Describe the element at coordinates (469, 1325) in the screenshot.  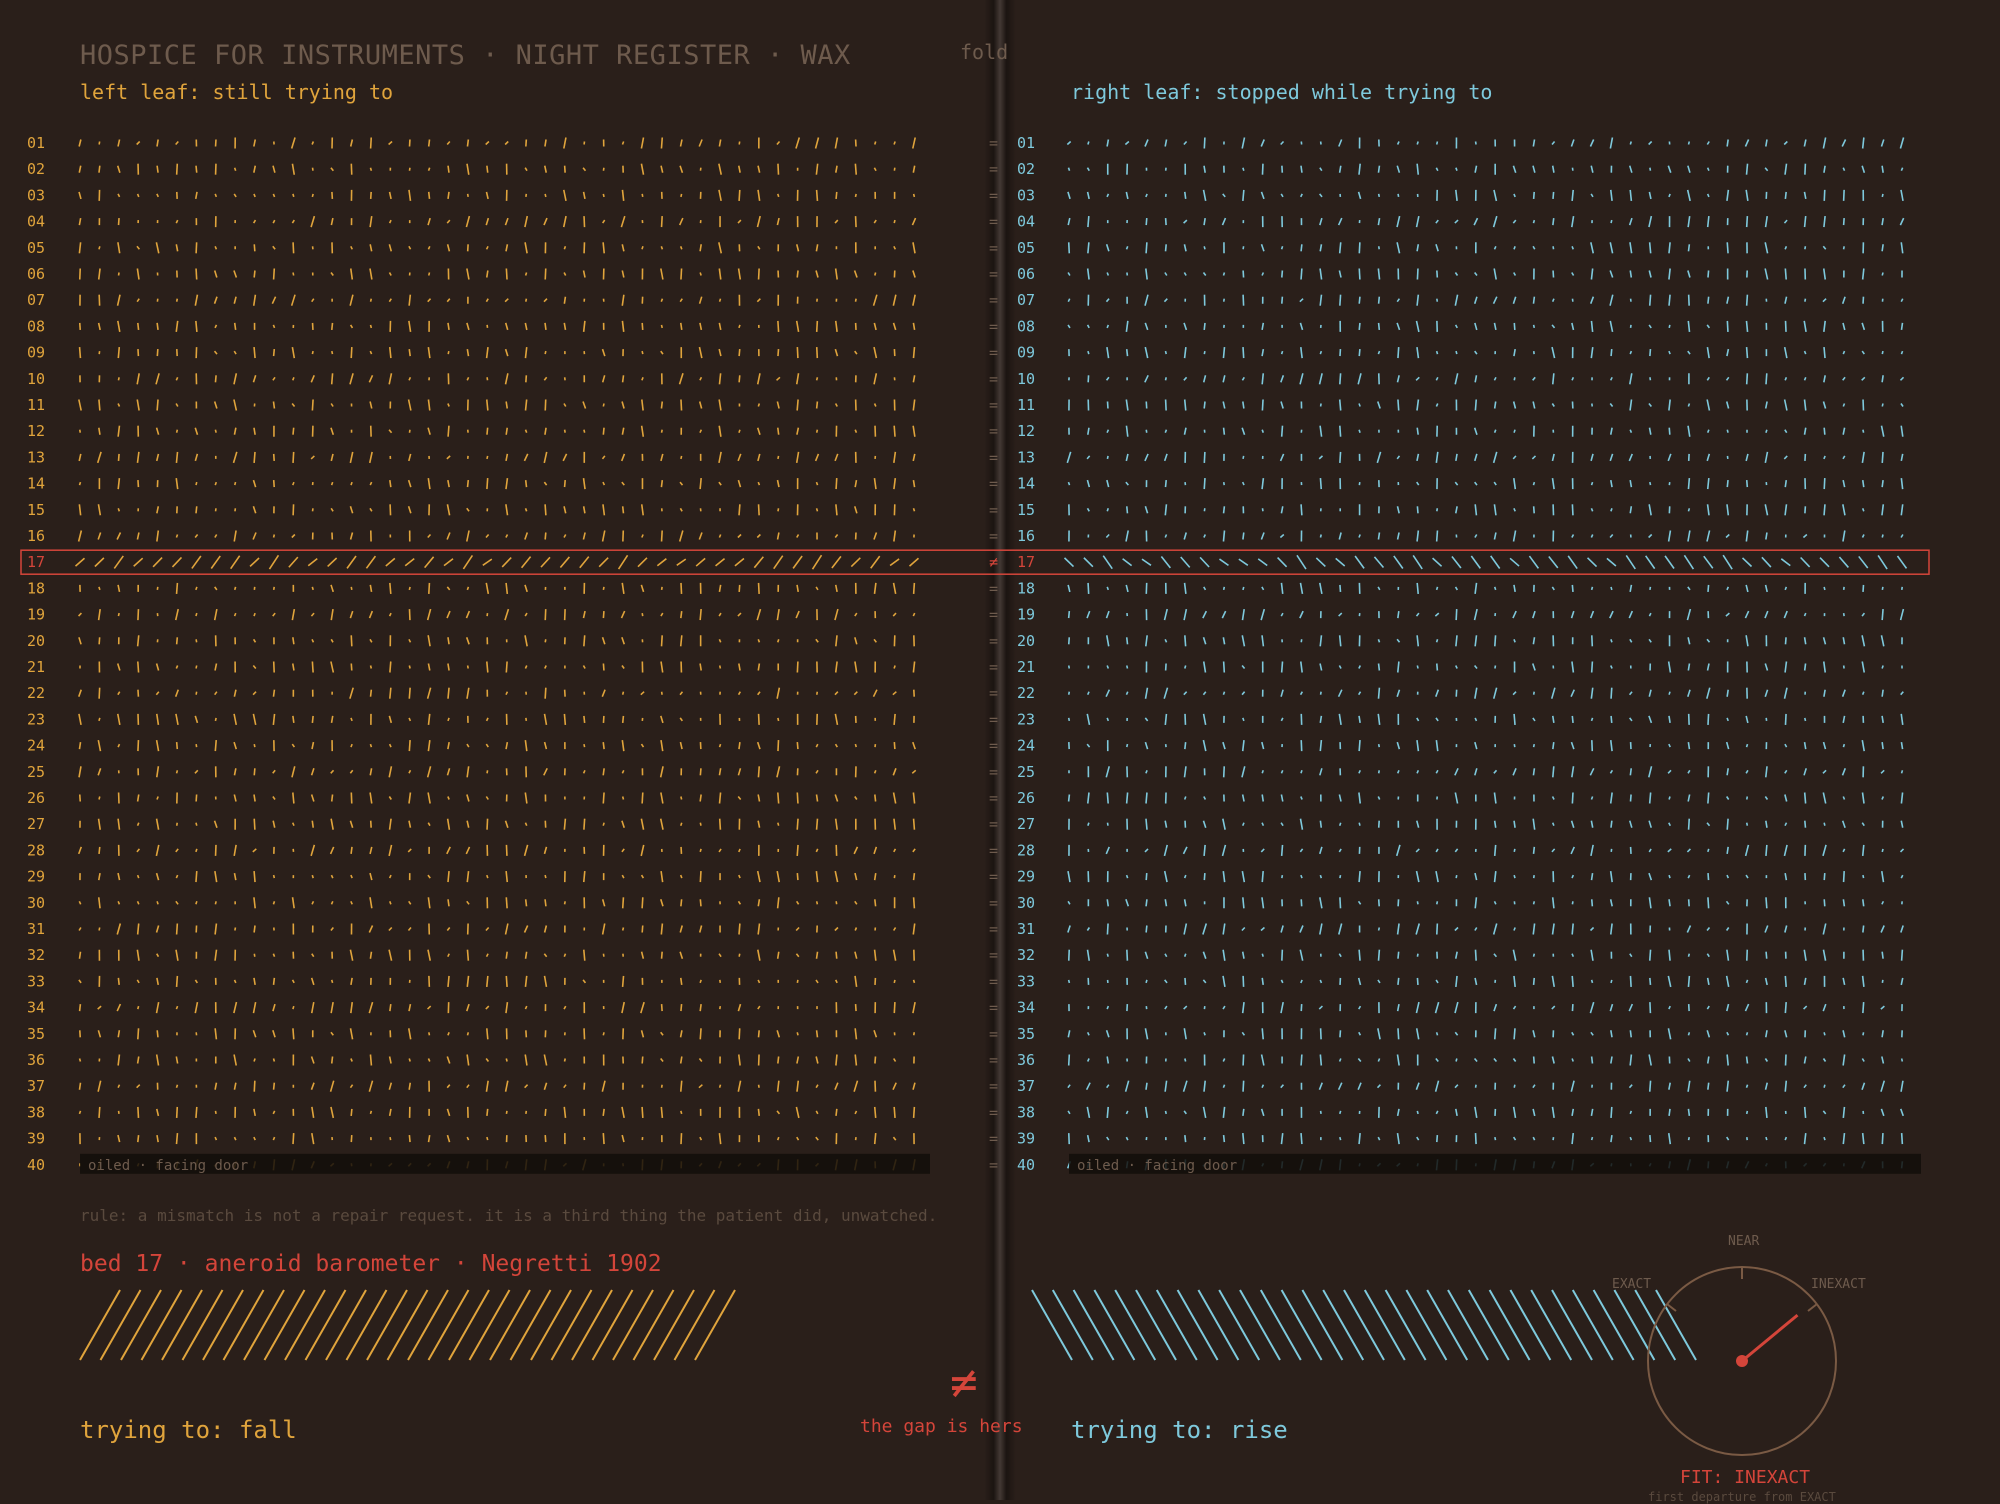
I see `fall-hatch` at that location.